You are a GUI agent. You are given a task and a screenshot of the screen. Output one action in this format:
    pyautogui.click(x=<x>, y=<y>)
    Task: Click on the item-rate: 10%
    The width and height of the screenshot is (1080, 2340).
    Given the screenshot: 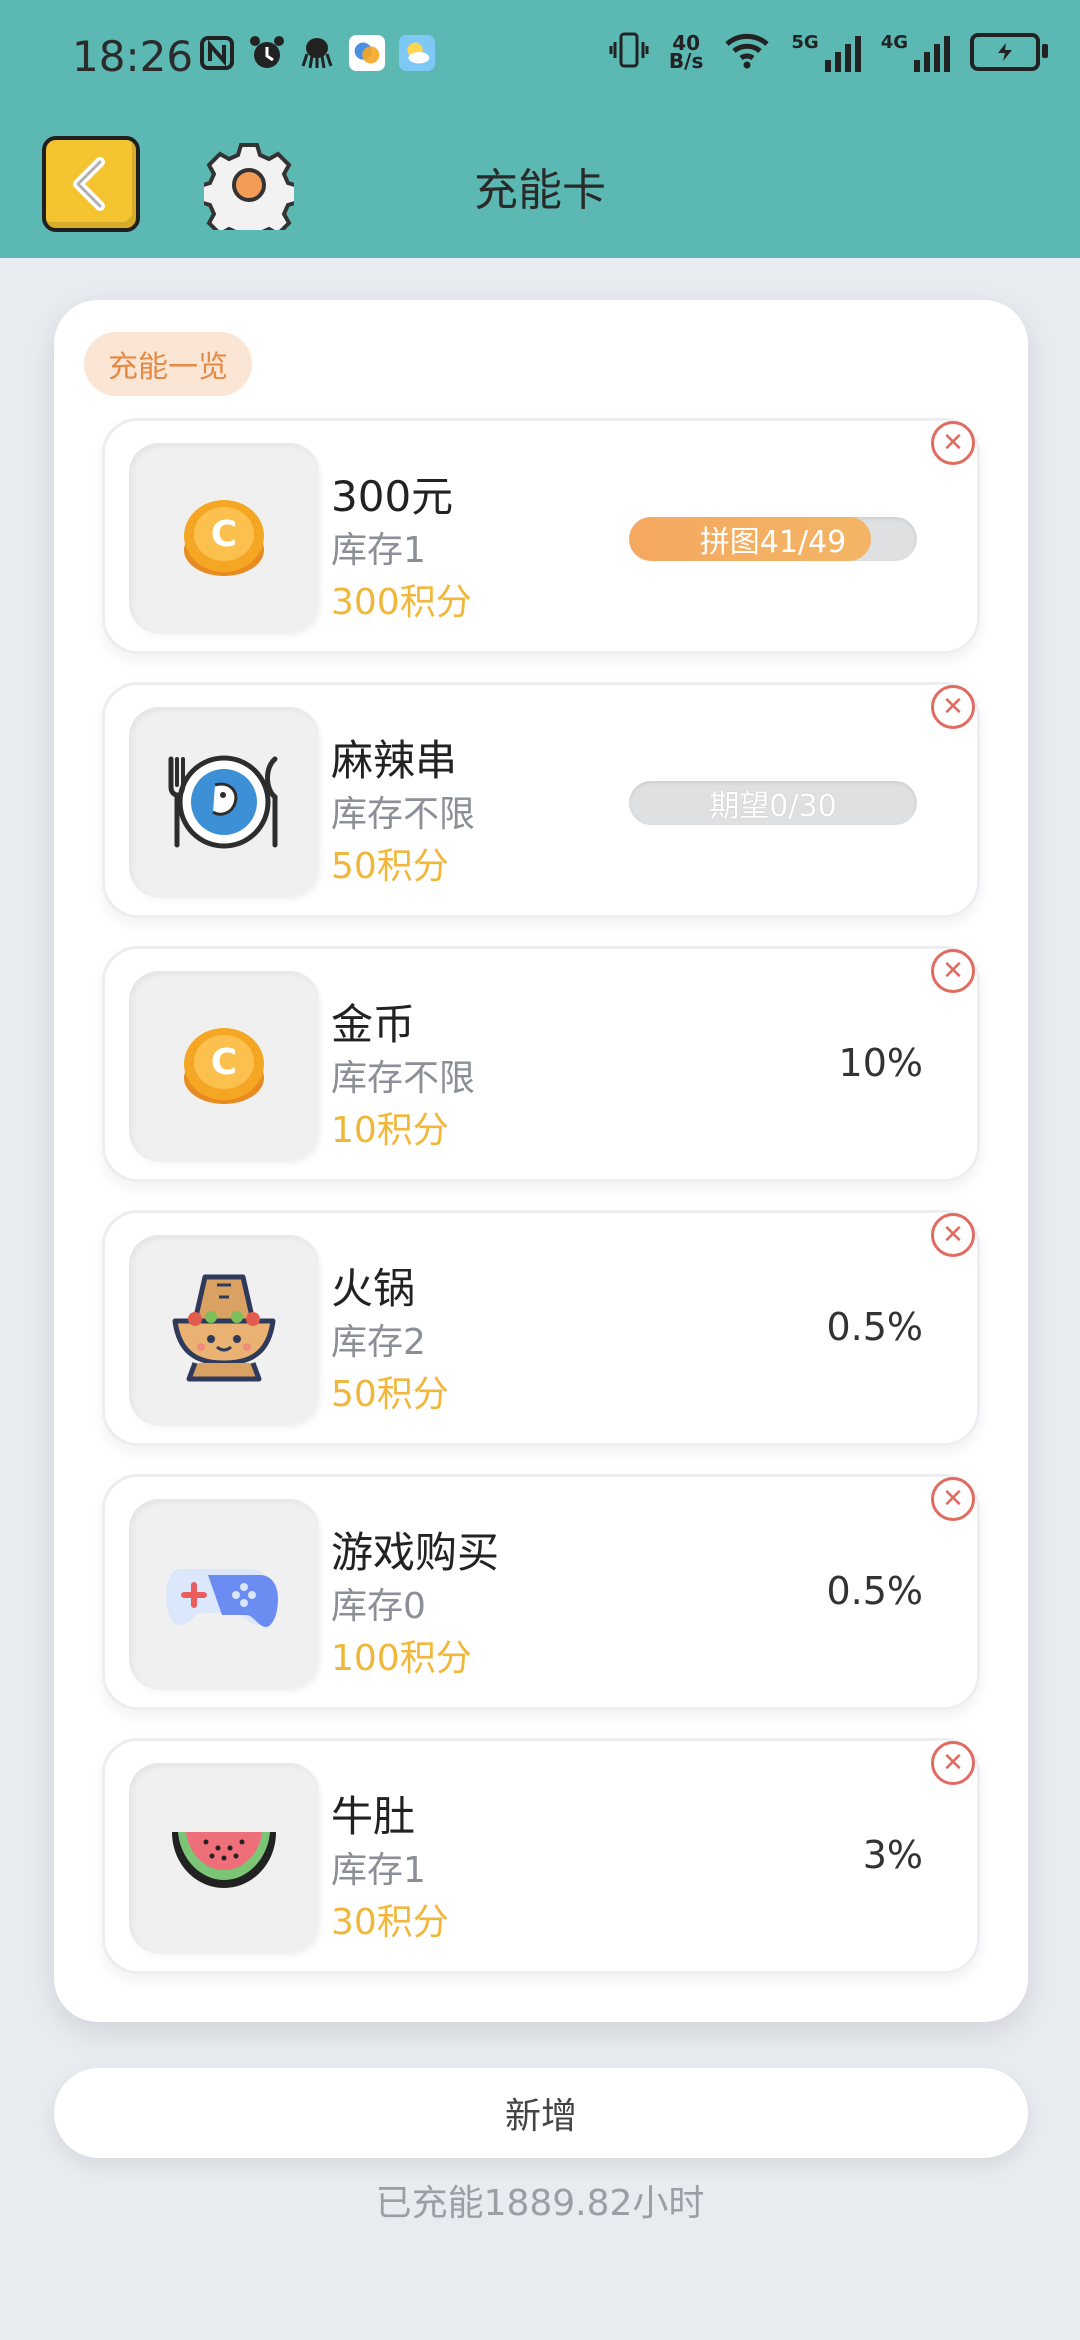 What is the action you would take?
    pyautogui.click(x=880, y=1063)
    